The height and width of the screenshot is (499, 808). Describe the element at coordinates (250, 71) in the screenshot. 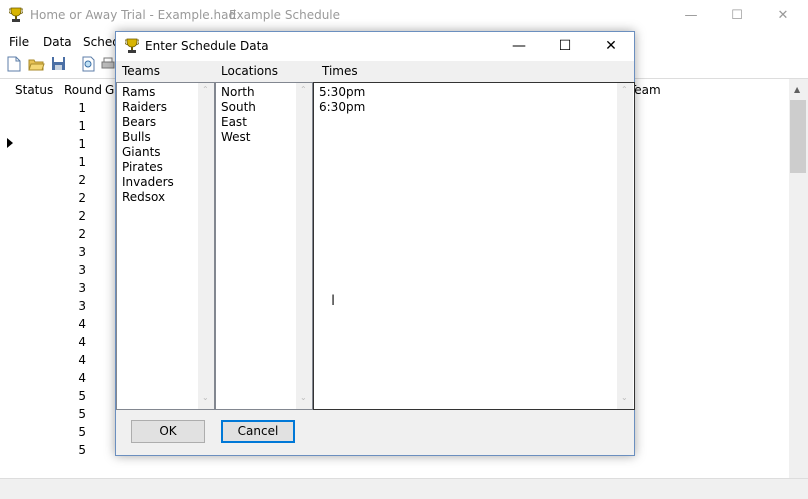

I see `locations-header: Locations` at that location.